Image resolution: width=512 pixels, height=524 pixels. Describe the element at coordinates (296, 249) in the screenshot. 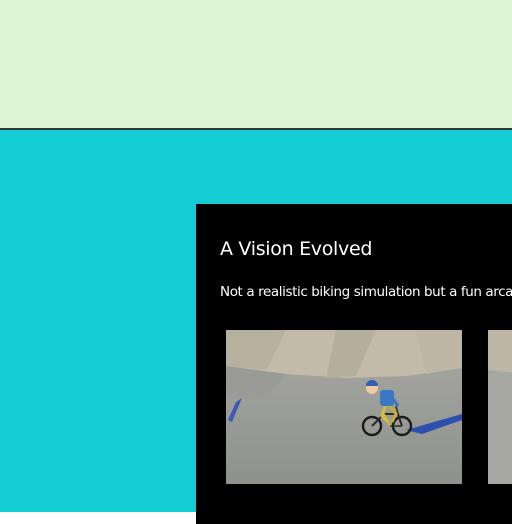

I see `panel-title: A Vision Evolved` at that location.